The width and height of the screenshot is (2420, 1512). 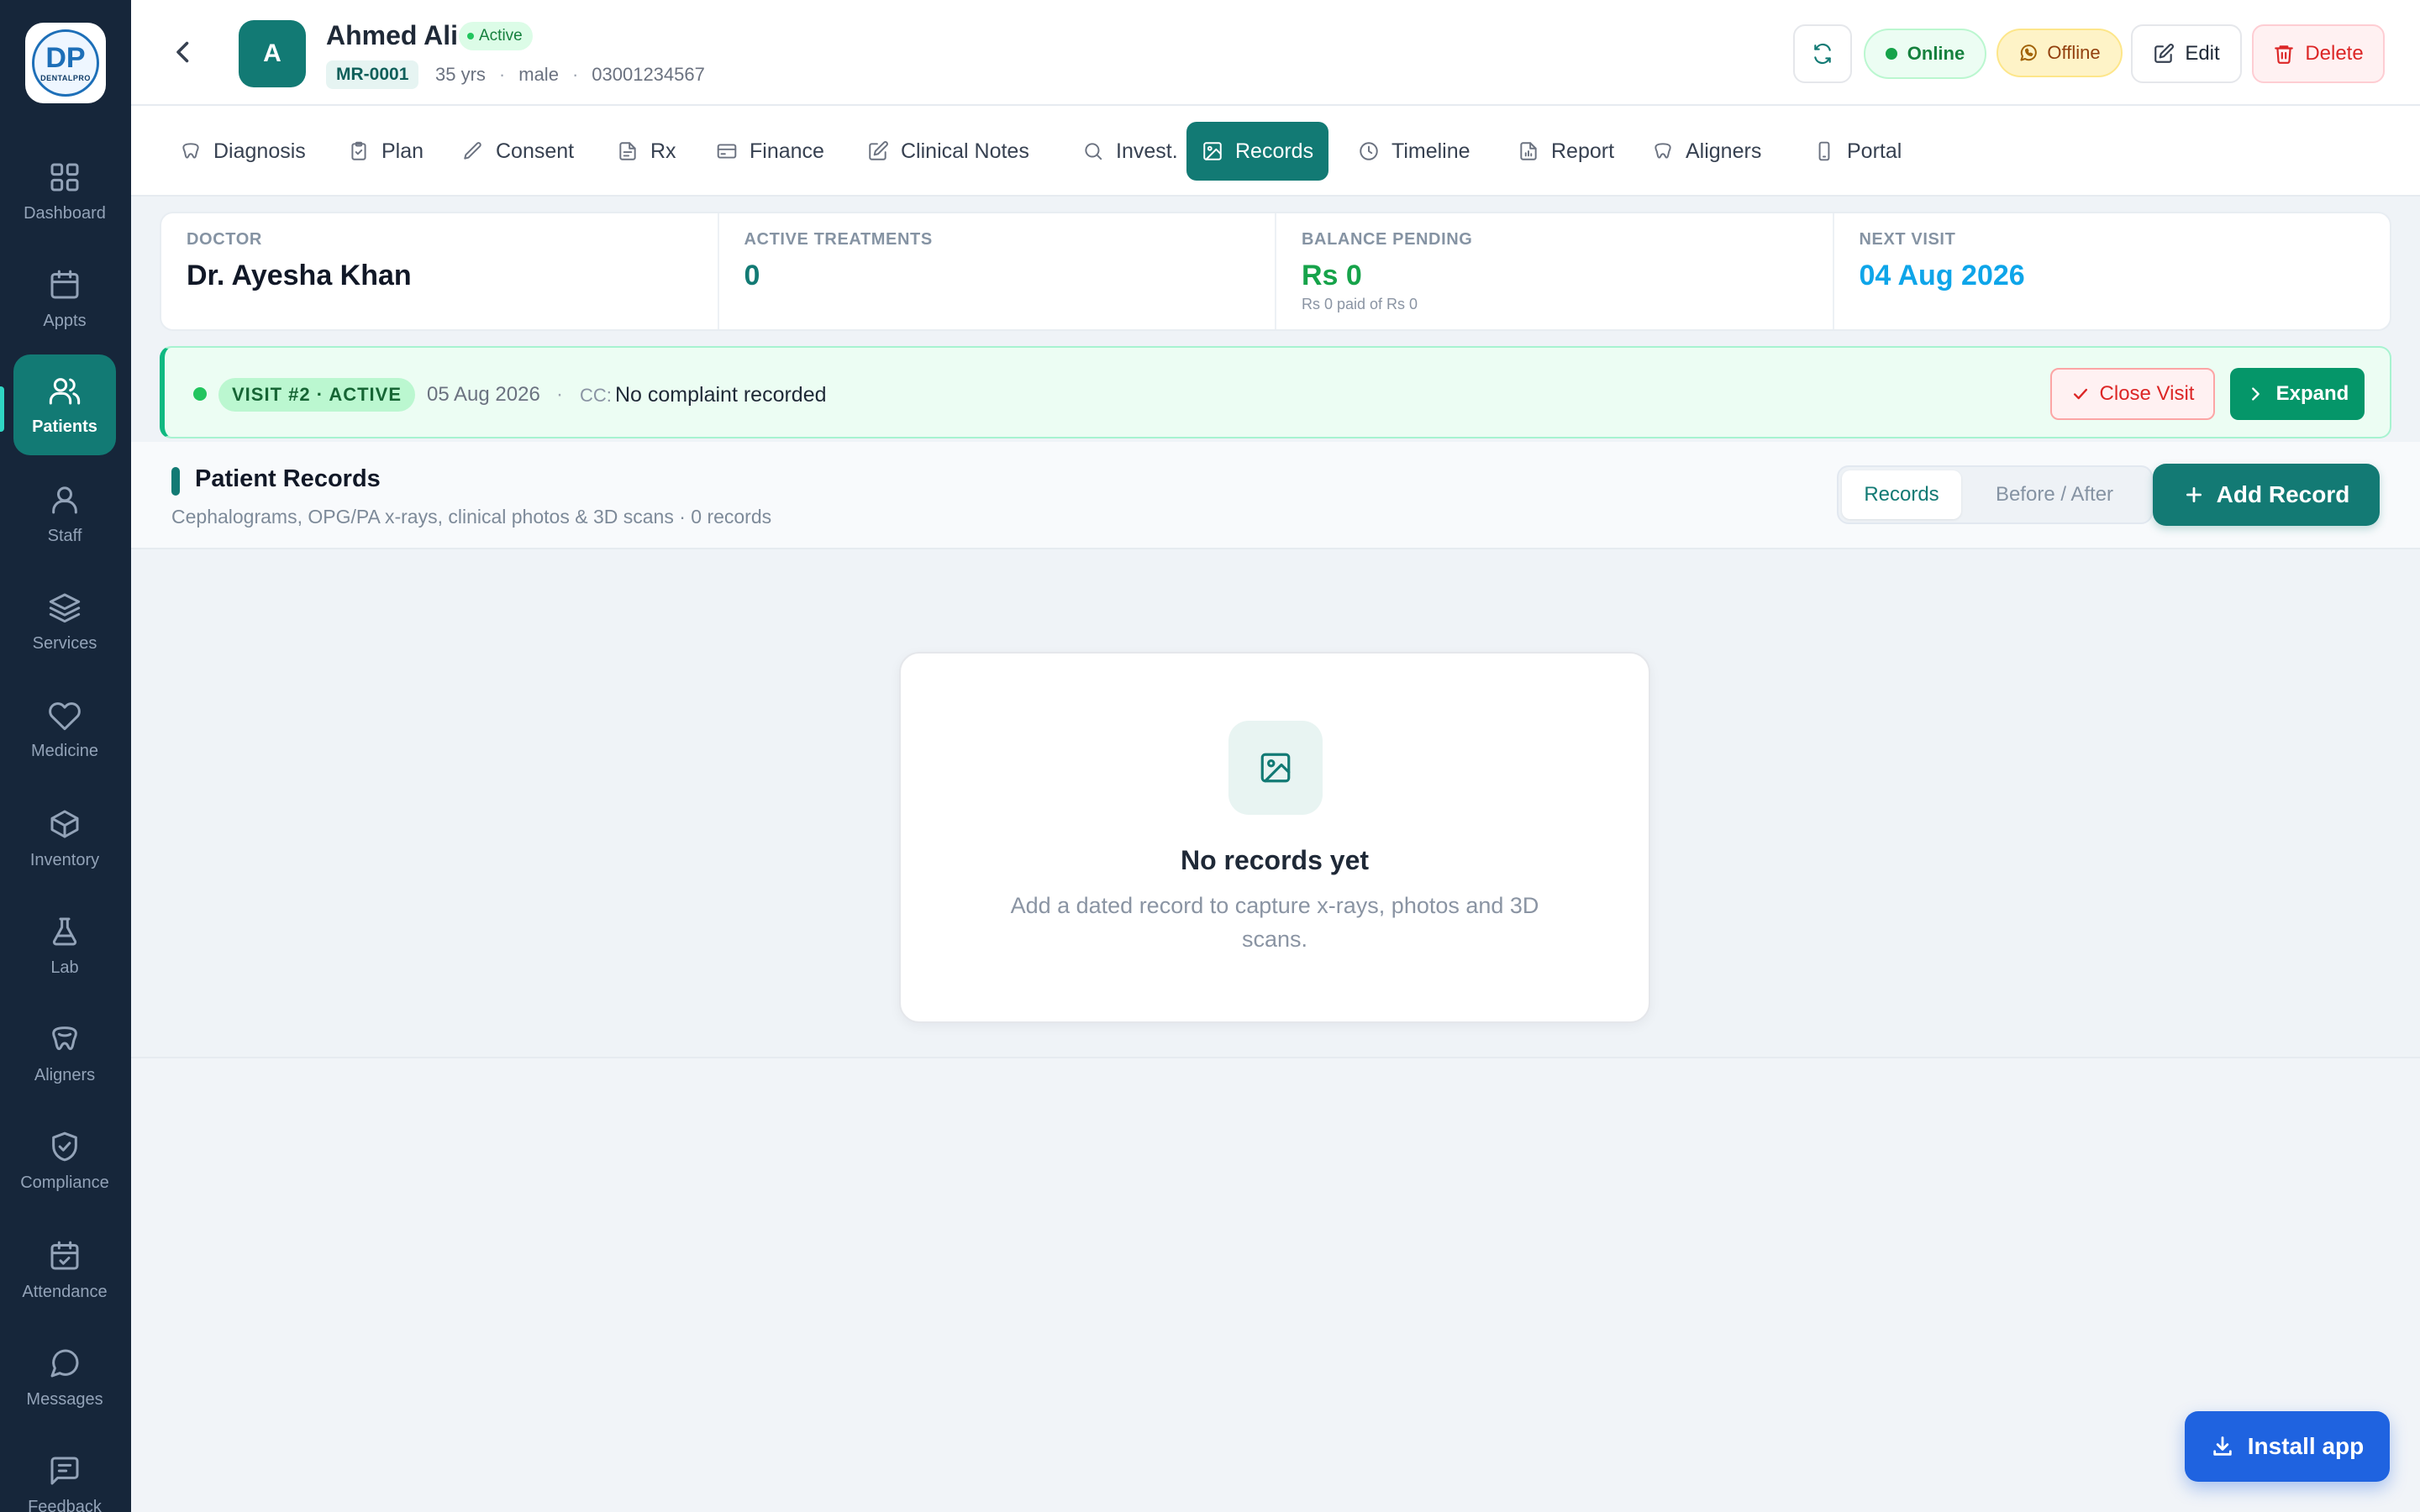 I want to click on expand-label: Expand, so click(x=2312, y=393).